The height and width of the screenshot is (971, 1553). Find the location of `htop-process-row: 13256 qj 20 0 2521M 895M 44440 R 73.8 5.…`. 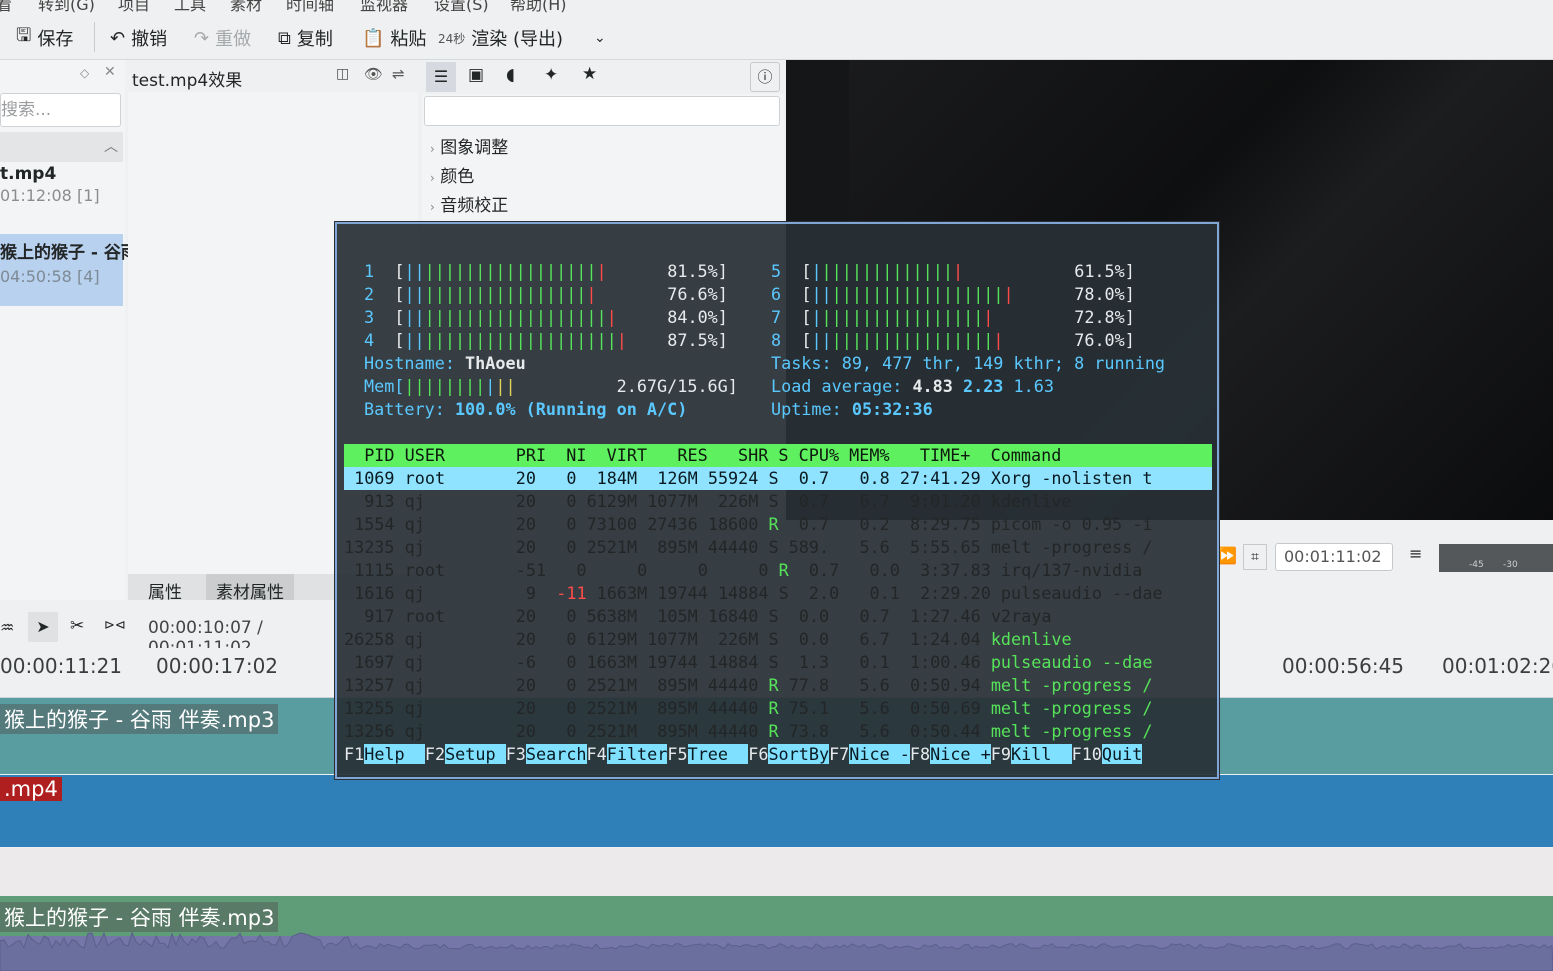

htop-process-row: 13256 qj 20 0 2521M 895M 44440 R 73.8 5.… is located at coordinates (778, 731).